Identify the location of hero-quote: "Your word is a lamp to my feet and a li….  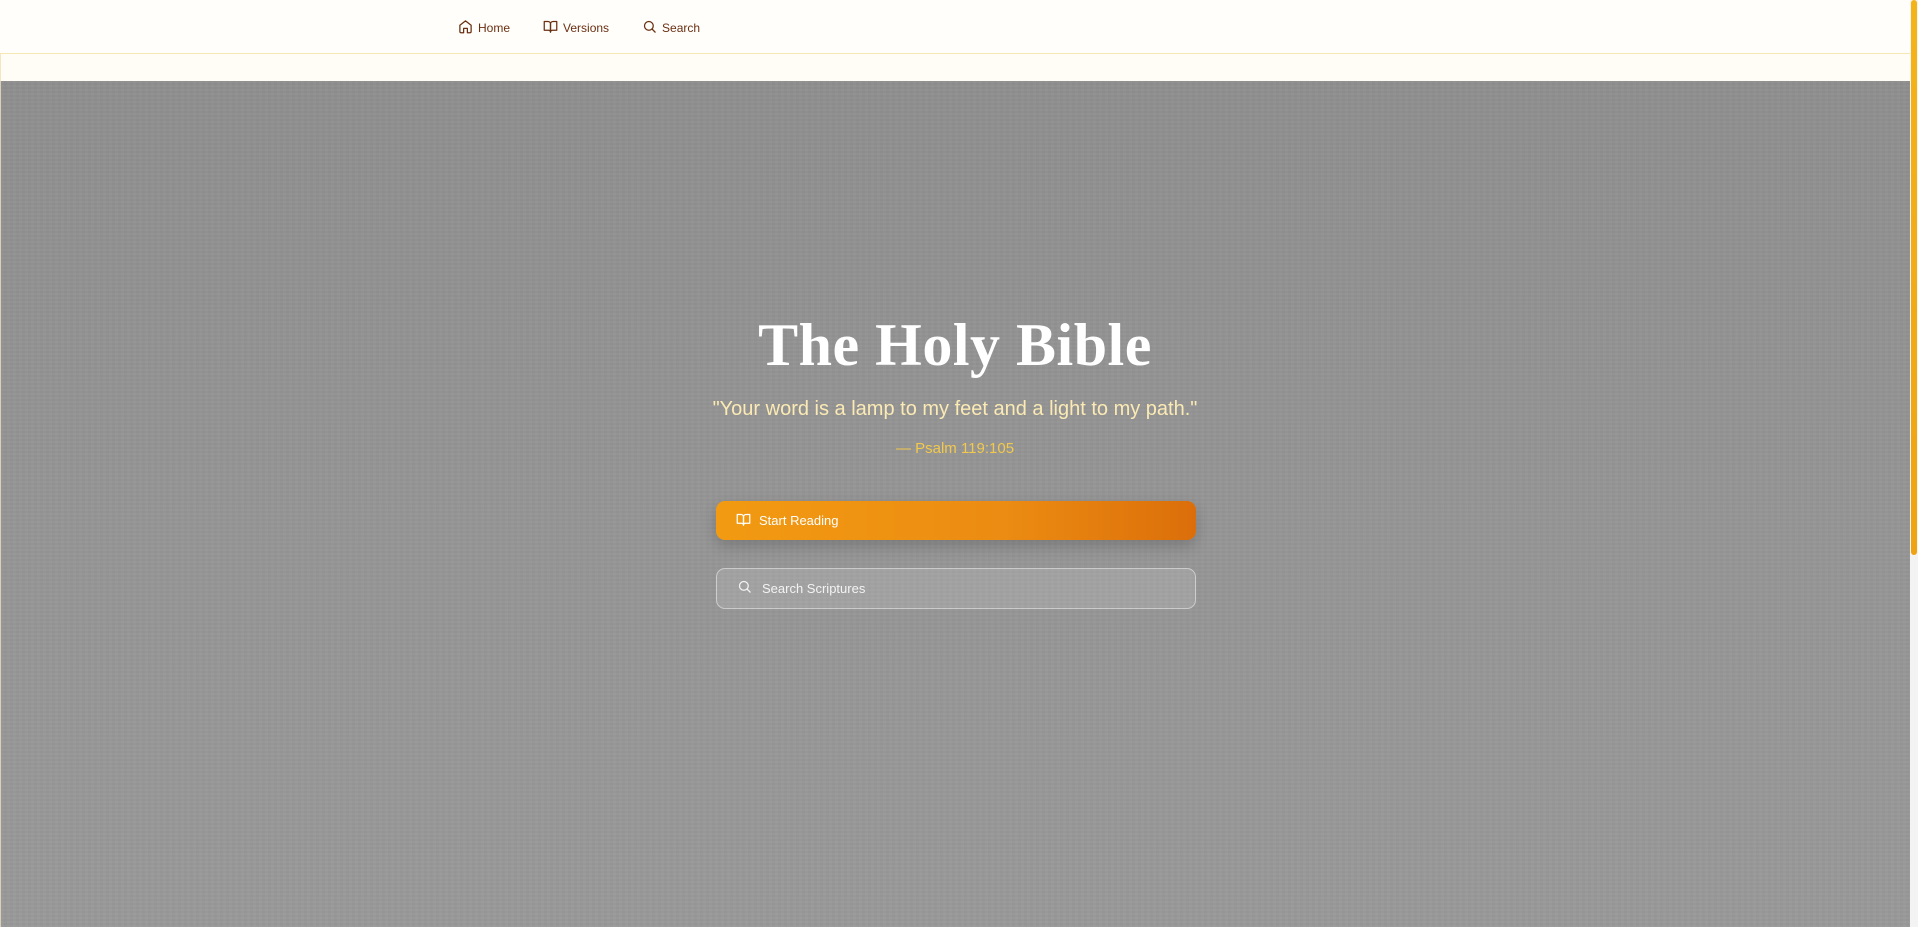
(955, 409).